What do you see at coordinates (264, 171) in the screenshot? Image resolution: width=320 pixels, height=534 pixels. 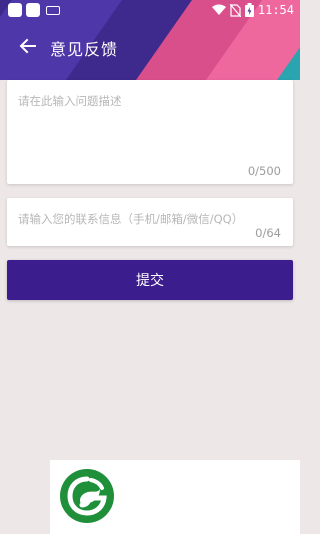 I see `description-counter: 0/500` at bounding box center [264, 171].